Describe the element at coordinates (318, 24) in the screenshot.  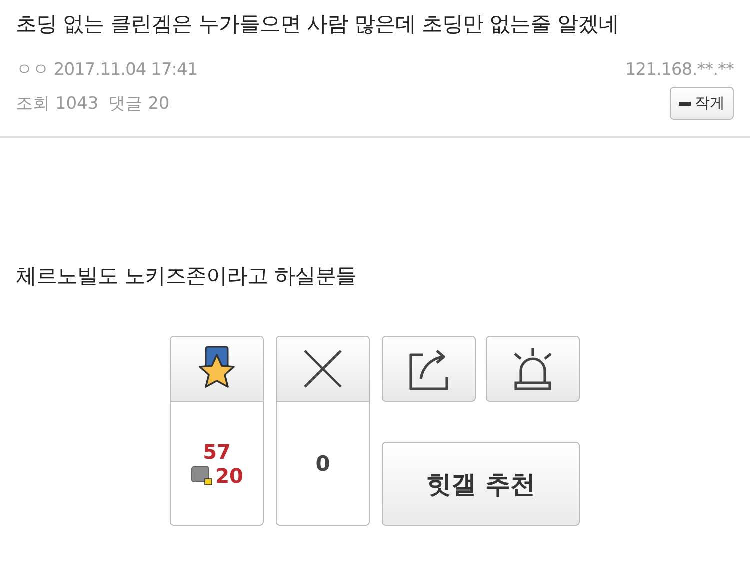
I see `post-title: 초딩 없는 클린겜은 누가들으면 사람 많은데 초딩만 없는줄 알겠네` at that location.